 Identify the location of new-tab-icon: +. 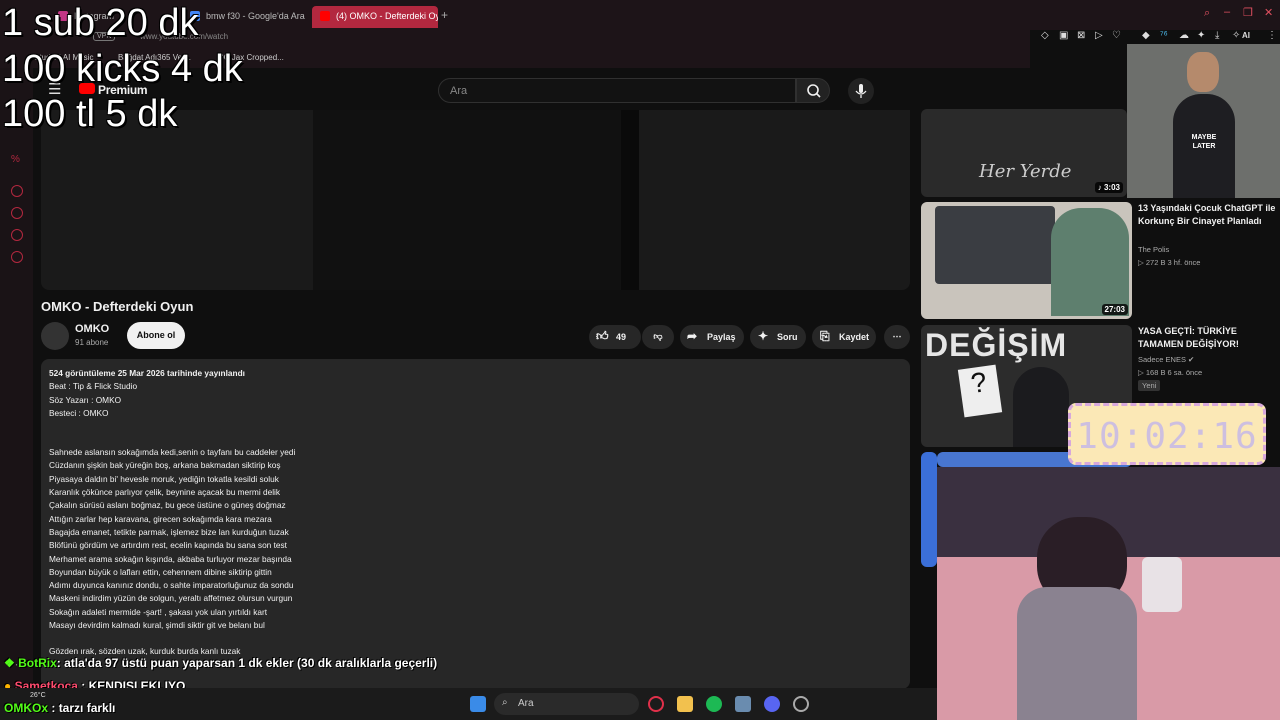
(444, 15).